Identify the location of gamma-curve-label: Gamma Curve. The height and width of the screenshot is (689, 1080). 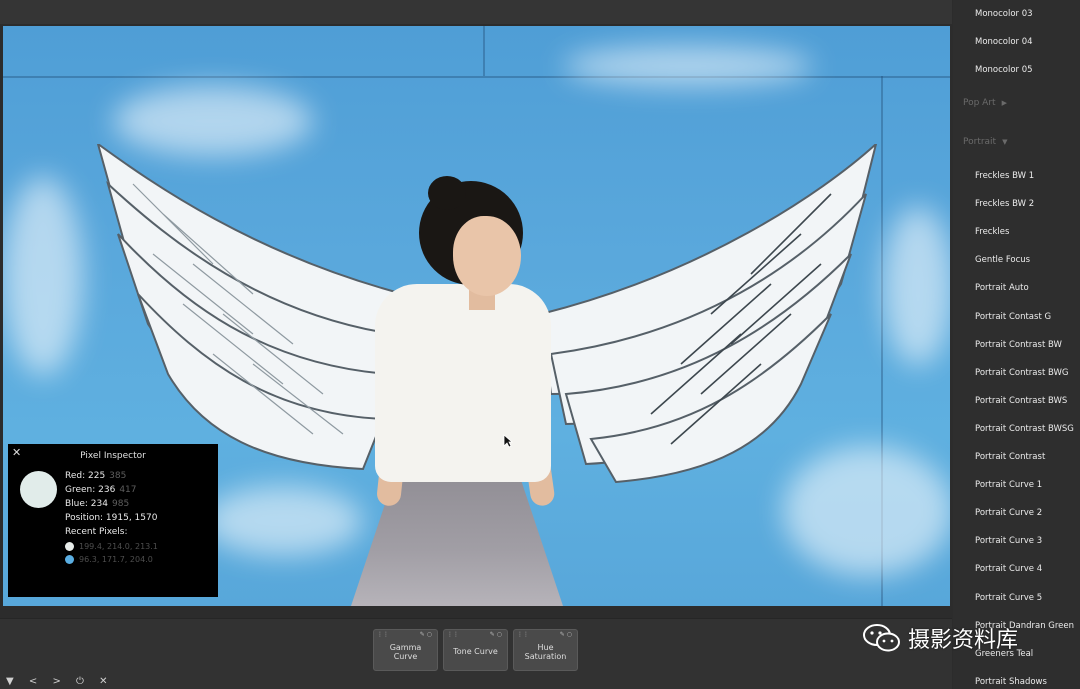
(406, 650).